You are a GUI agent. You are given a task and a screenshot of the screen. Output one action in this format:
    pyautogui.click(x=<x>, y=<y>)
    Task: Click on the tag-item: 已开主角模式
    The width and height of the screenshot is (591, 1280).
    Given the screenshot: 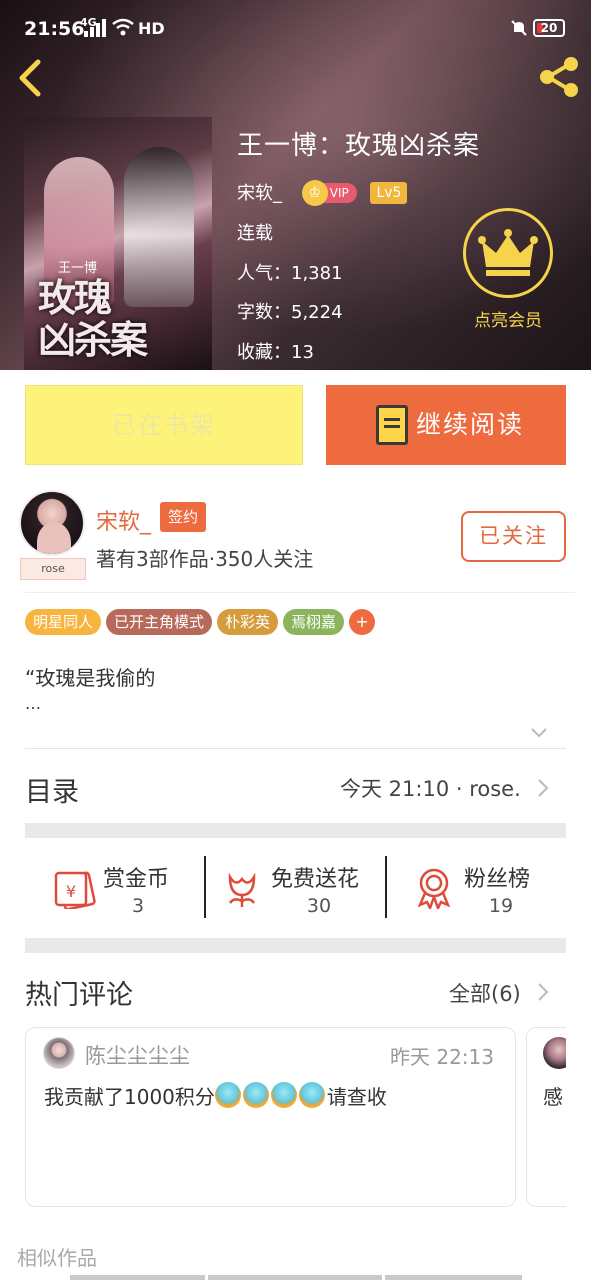 What is the action you would take?
    pyautogui.click(x=159, y=622)
    